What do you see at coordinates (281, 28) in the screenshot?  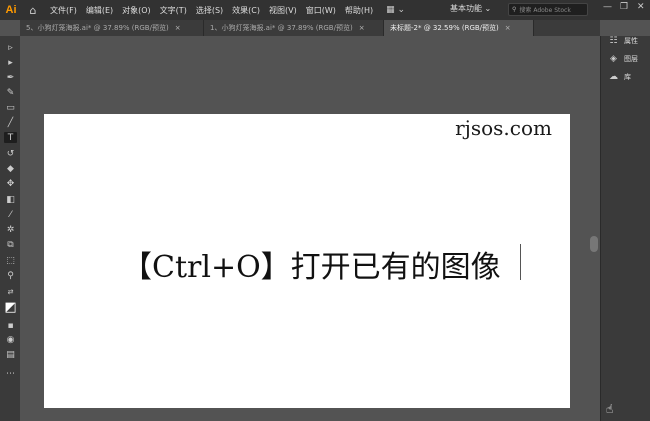 I see `tab-label: 1、小狗灯笼海报.ai* @ 37.89% (RGB/预览)` at bounding box center [281, 28].